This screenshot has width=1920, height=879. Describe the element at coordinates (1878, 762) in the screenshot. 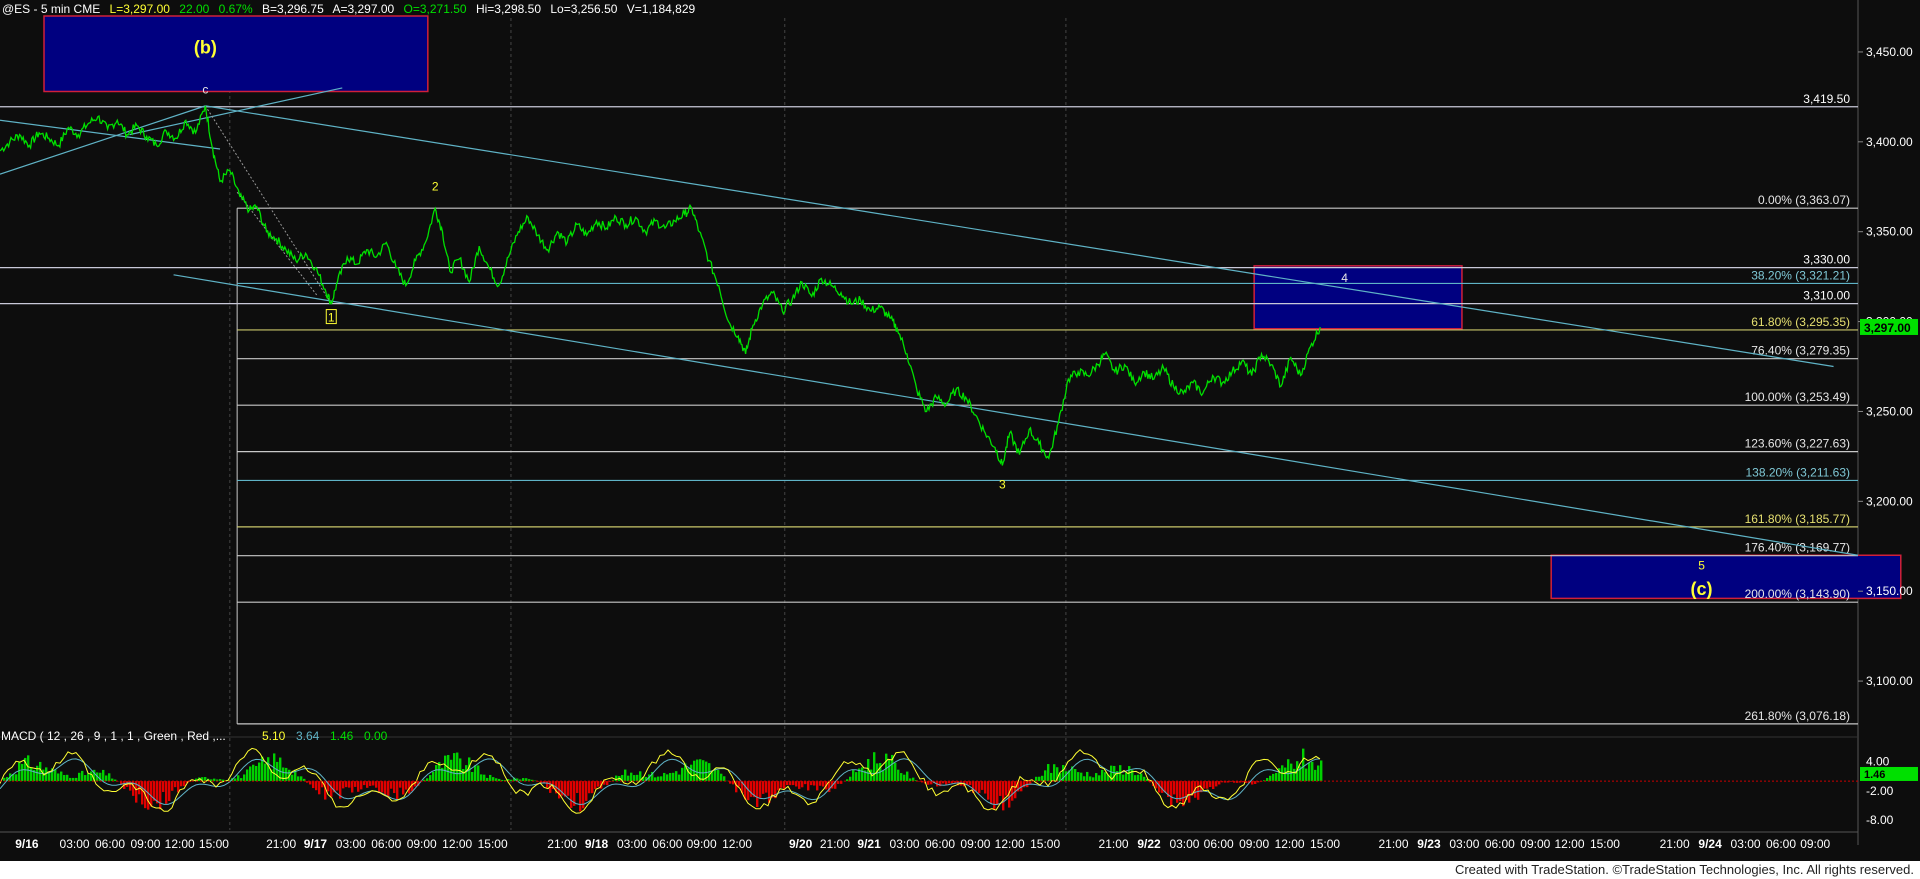

I see `macd-y-tick-label: 4.00` at that location.